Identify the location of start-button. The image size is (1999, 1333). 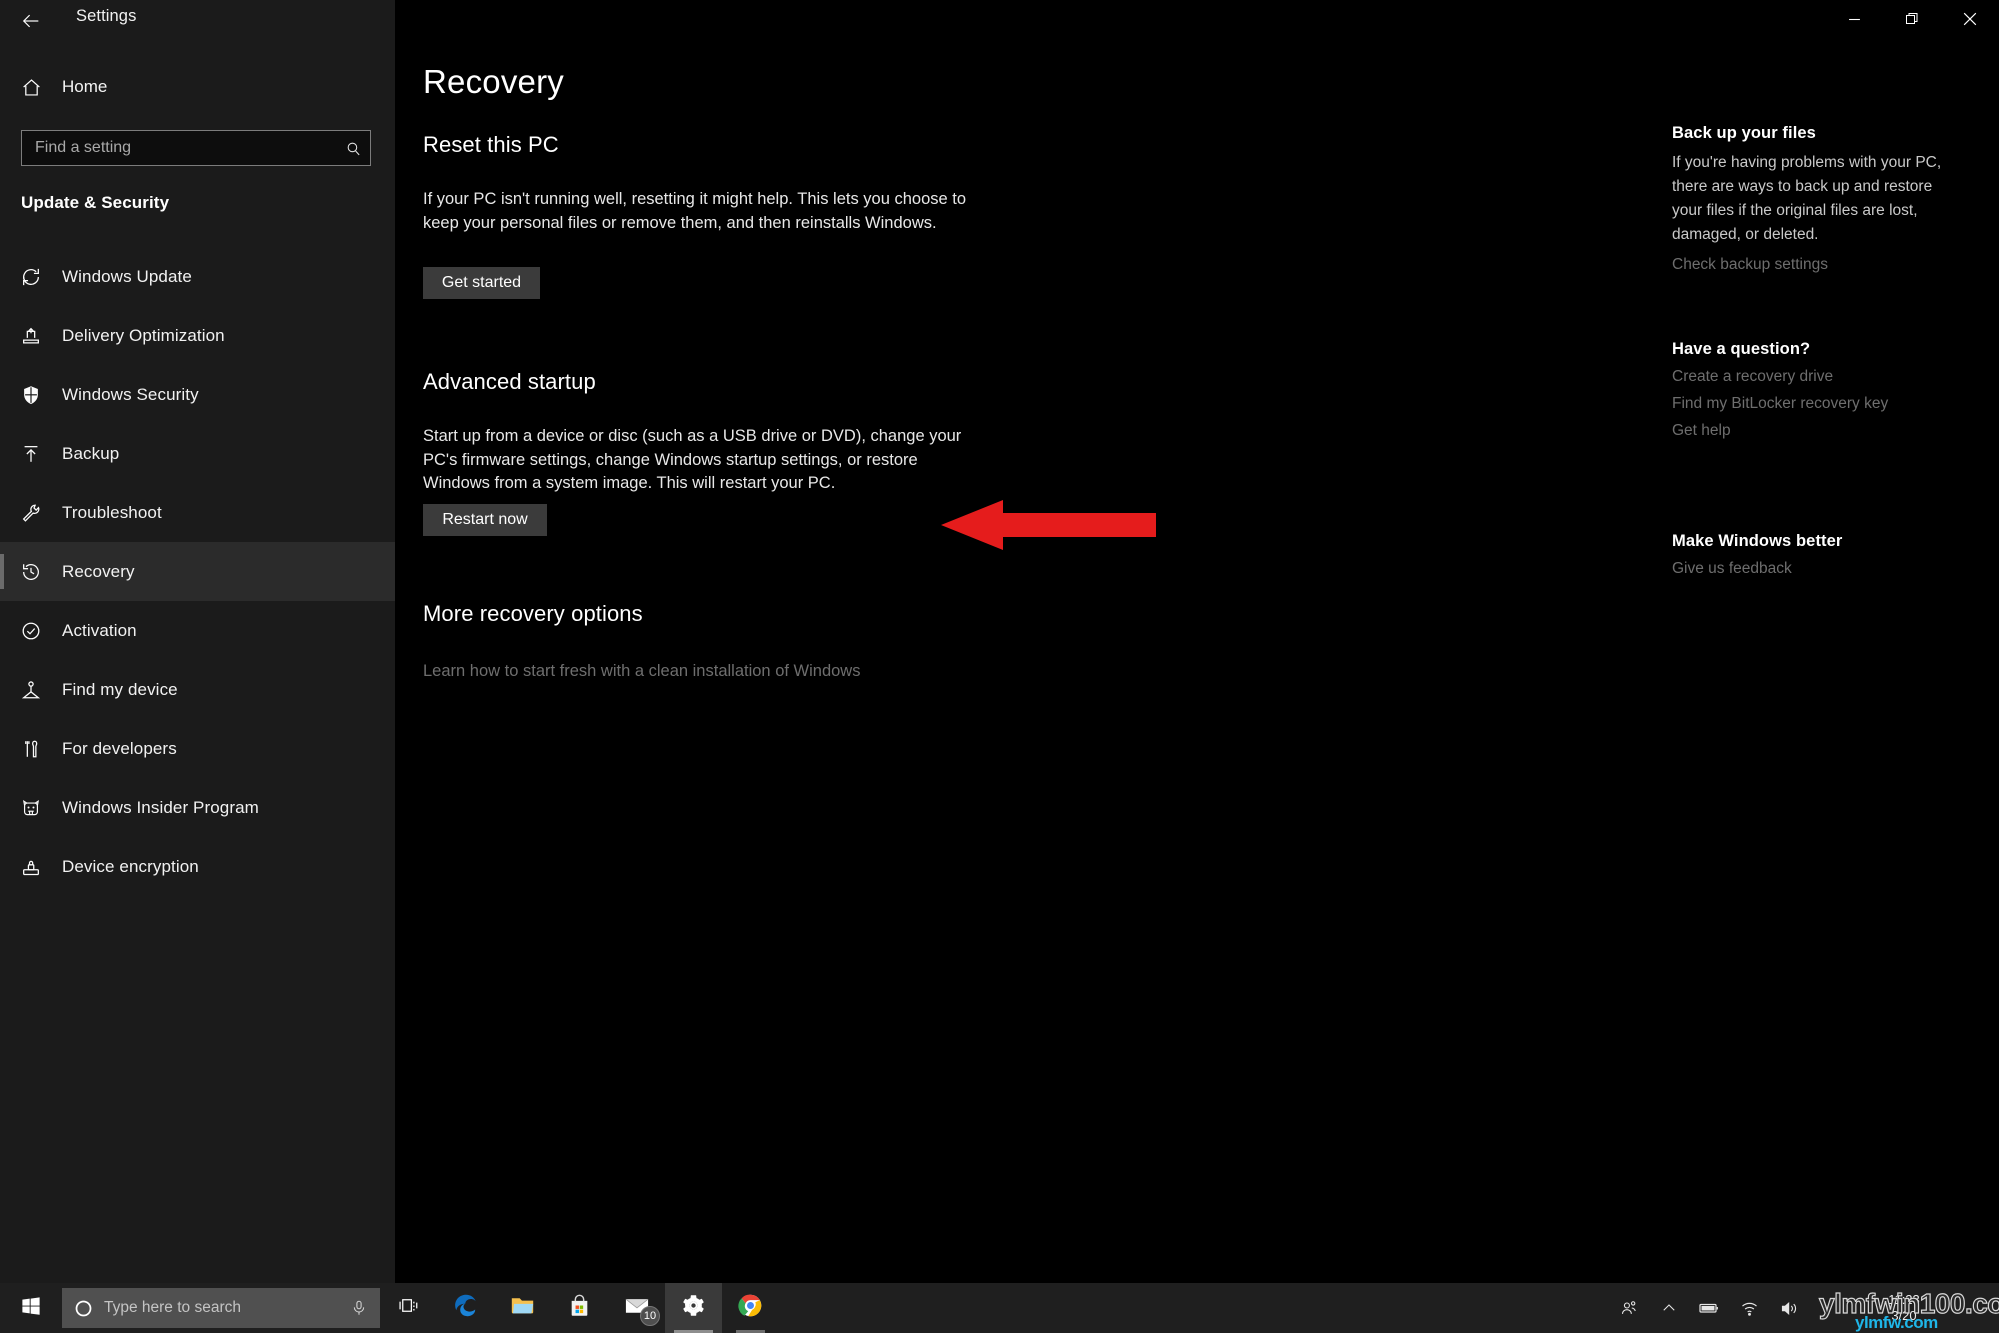
(31, 1308).